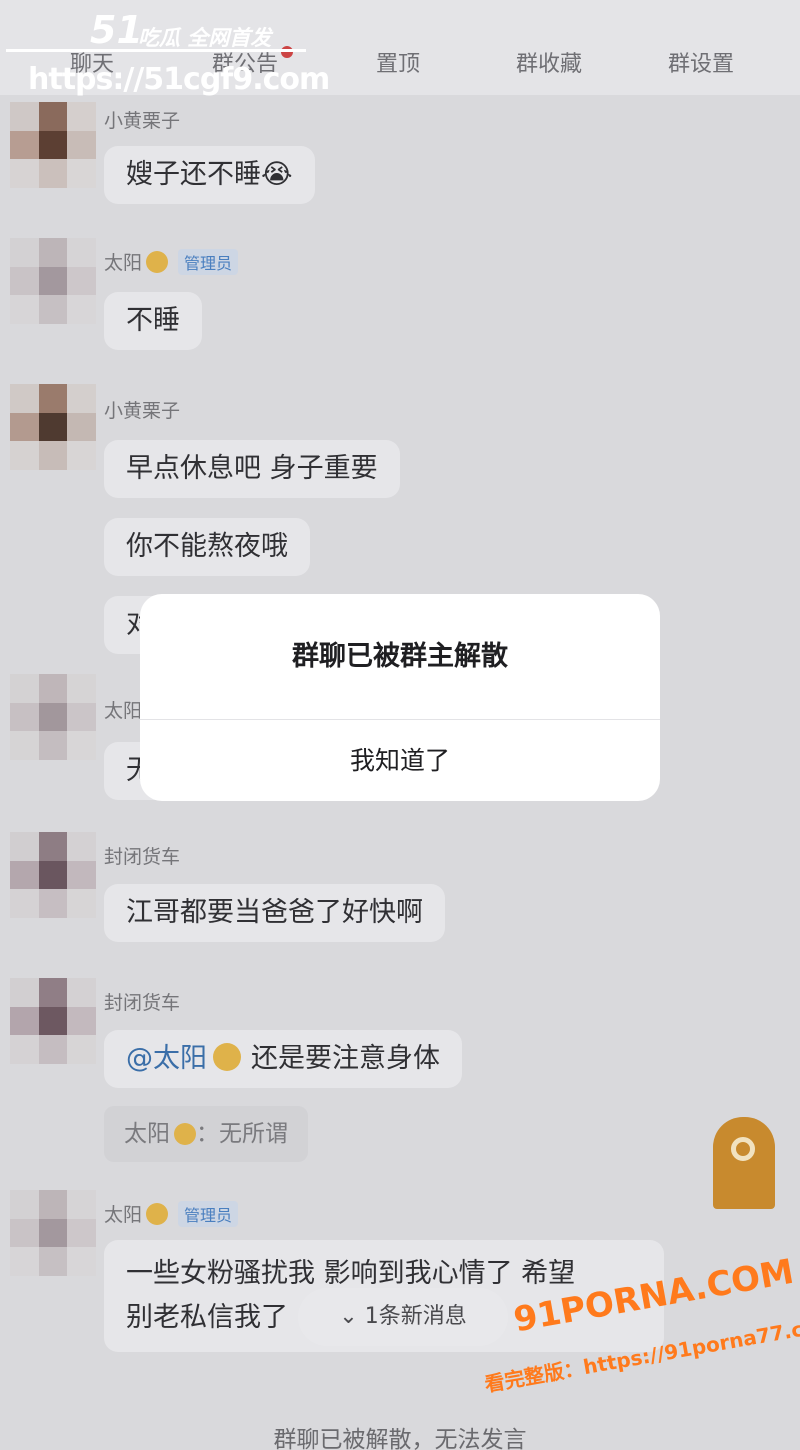 This screenshot has height=1450, width=800. Describe the element at coordinates (166, 1058) in the screenshot. I see `mention-link: @太阳` at that location.